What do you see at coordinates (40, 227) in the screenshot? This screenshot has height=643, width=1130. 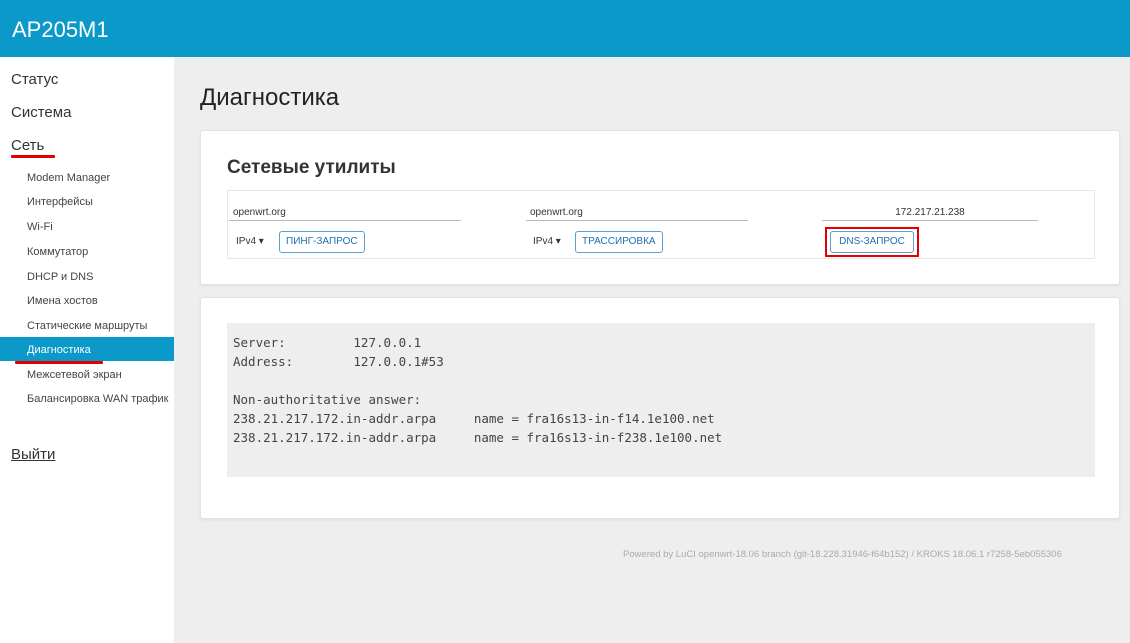 I see `nav-wifi: Wi-Fi` at bounding box center [40, 227].